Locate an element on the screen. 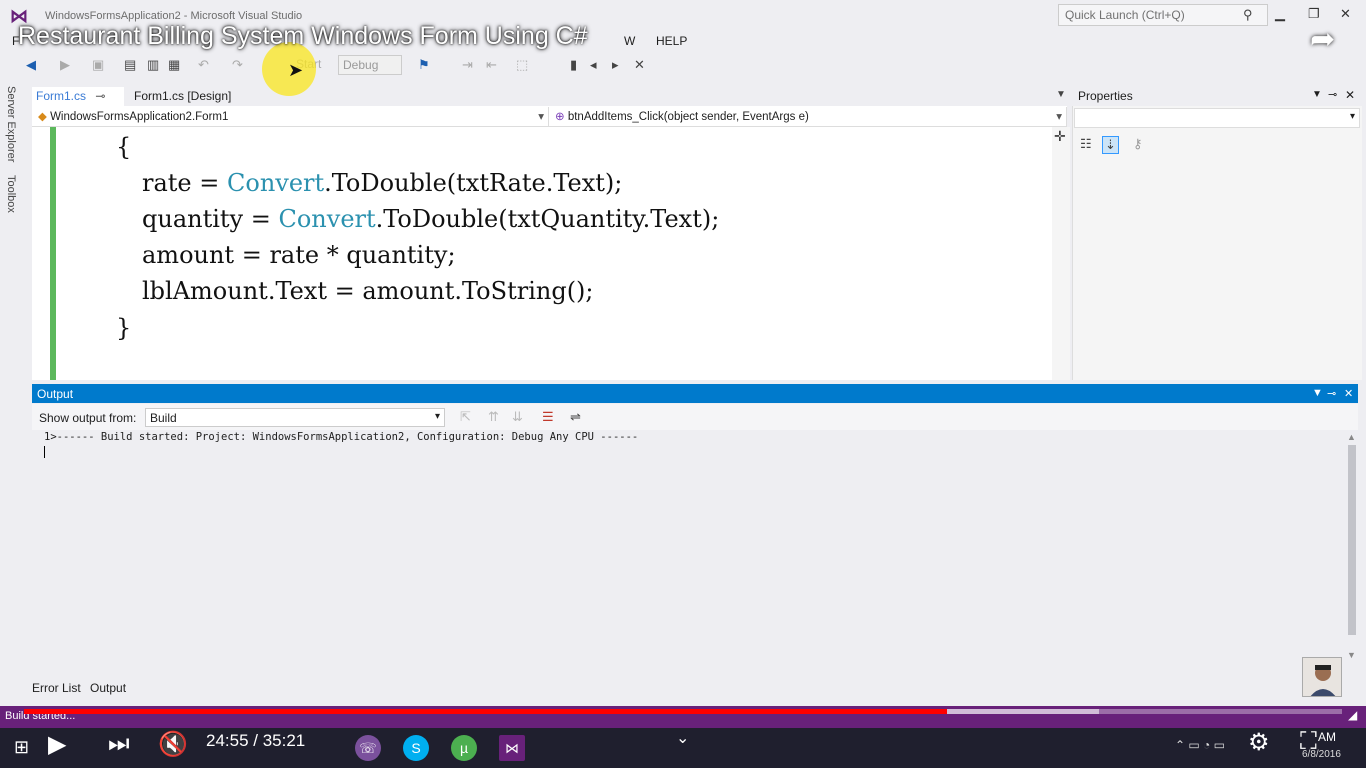 The width and height of the screenshot is (1366, 768). prev-bookmark-icon: ◂ is located at coordinates (593, 65).